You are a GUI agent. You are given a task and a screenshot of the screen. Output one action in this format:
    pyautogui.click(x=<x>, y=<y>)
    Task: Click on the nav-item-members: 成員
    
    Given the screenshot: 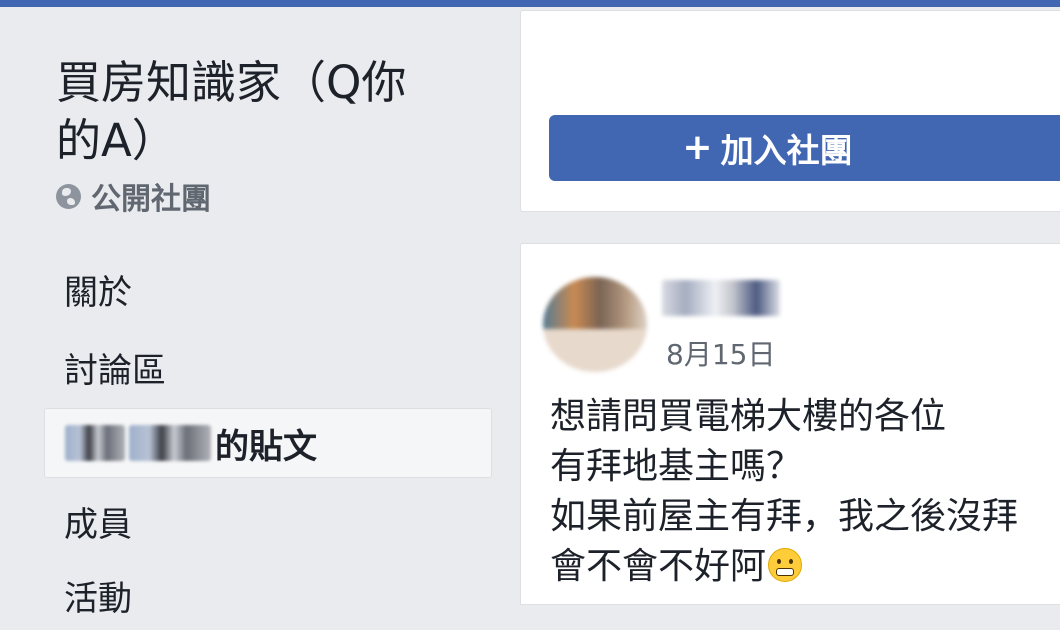 What is the action you would take?
    pyautogui.click(x=268, y=521)
    